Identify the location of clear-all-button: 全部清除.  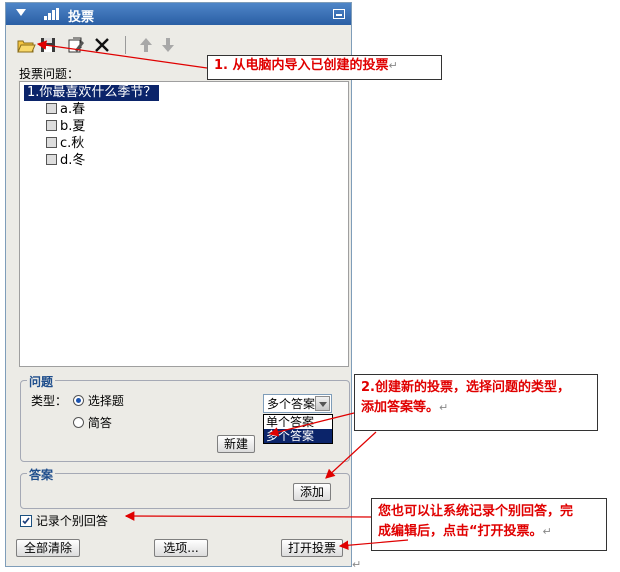
(48, 548).